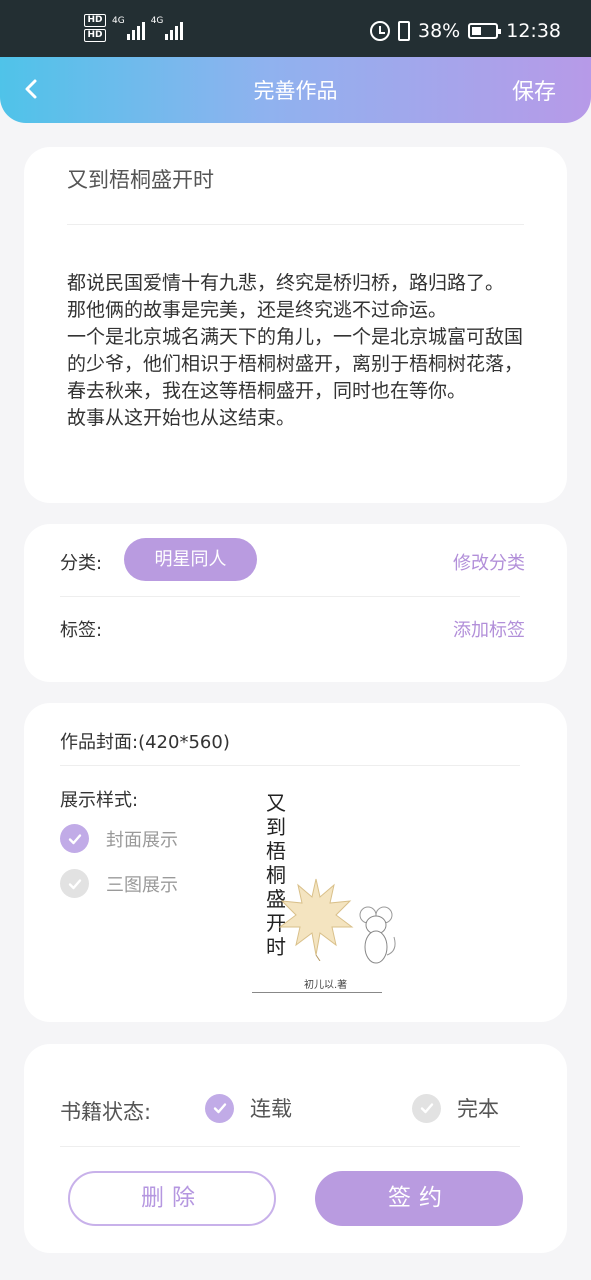 This screenshot has width=591, height=1280. What do you see at coordinates (478, 1109) in the screenshot?
I see `status-option-label: 完本` at bounding box center [478, 1109].